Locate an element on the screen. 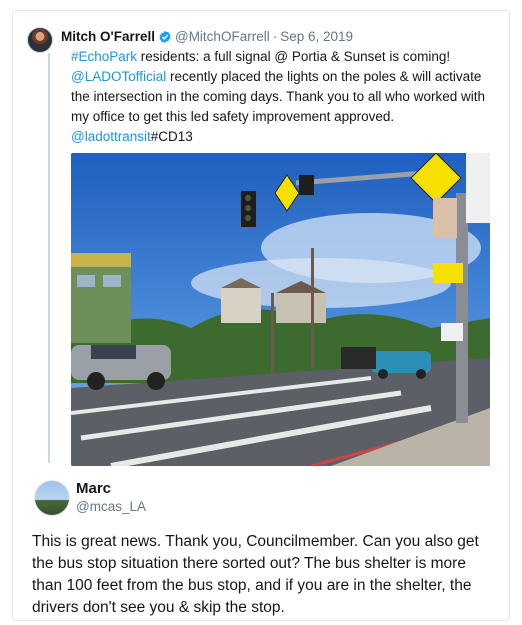 This screenshot has height=625, width=522. reply-display-name: Marc is located at coordinates (93, 488).